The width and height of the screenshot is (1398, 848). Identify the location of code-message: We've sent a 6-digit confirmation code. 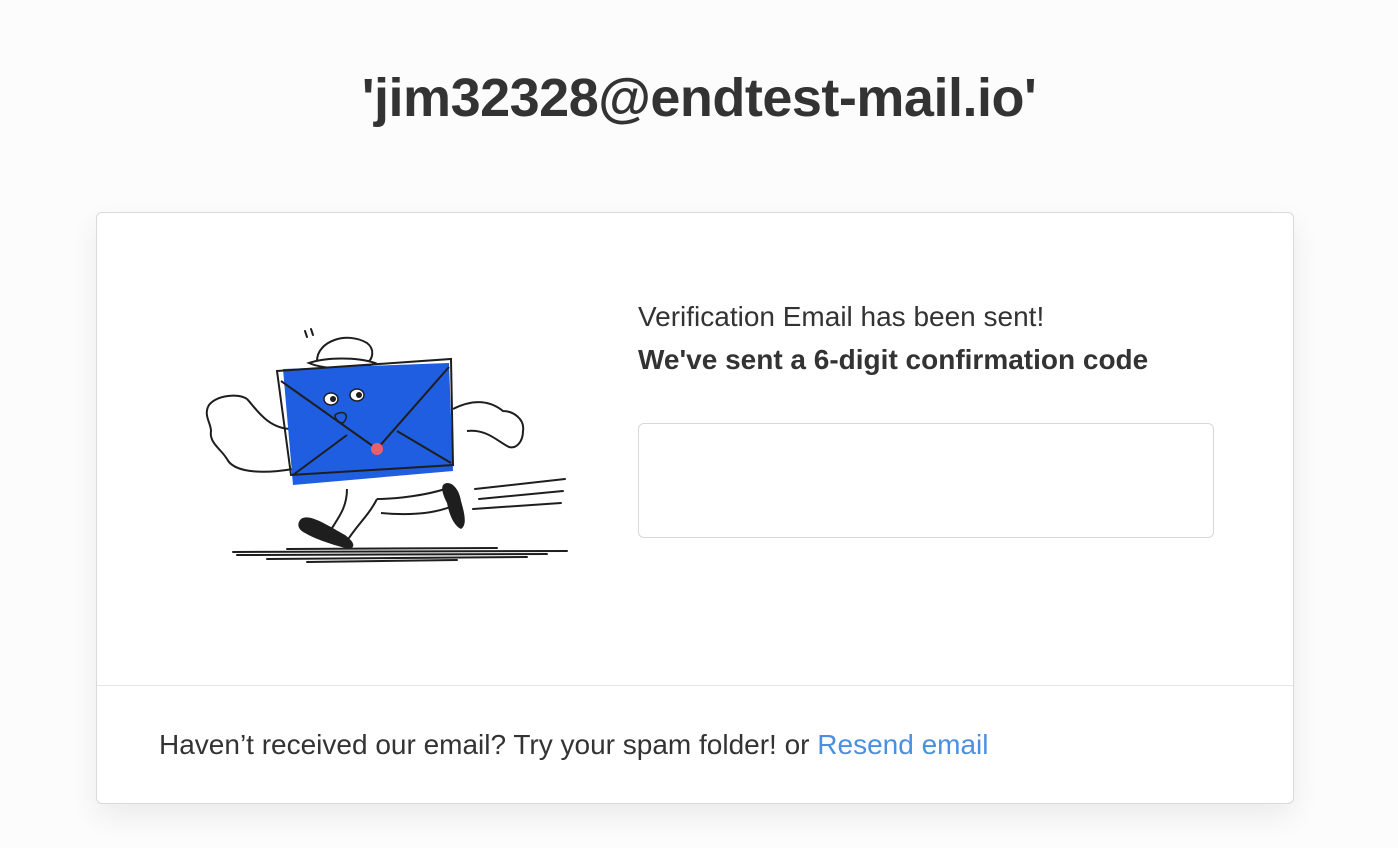
(893, 359).